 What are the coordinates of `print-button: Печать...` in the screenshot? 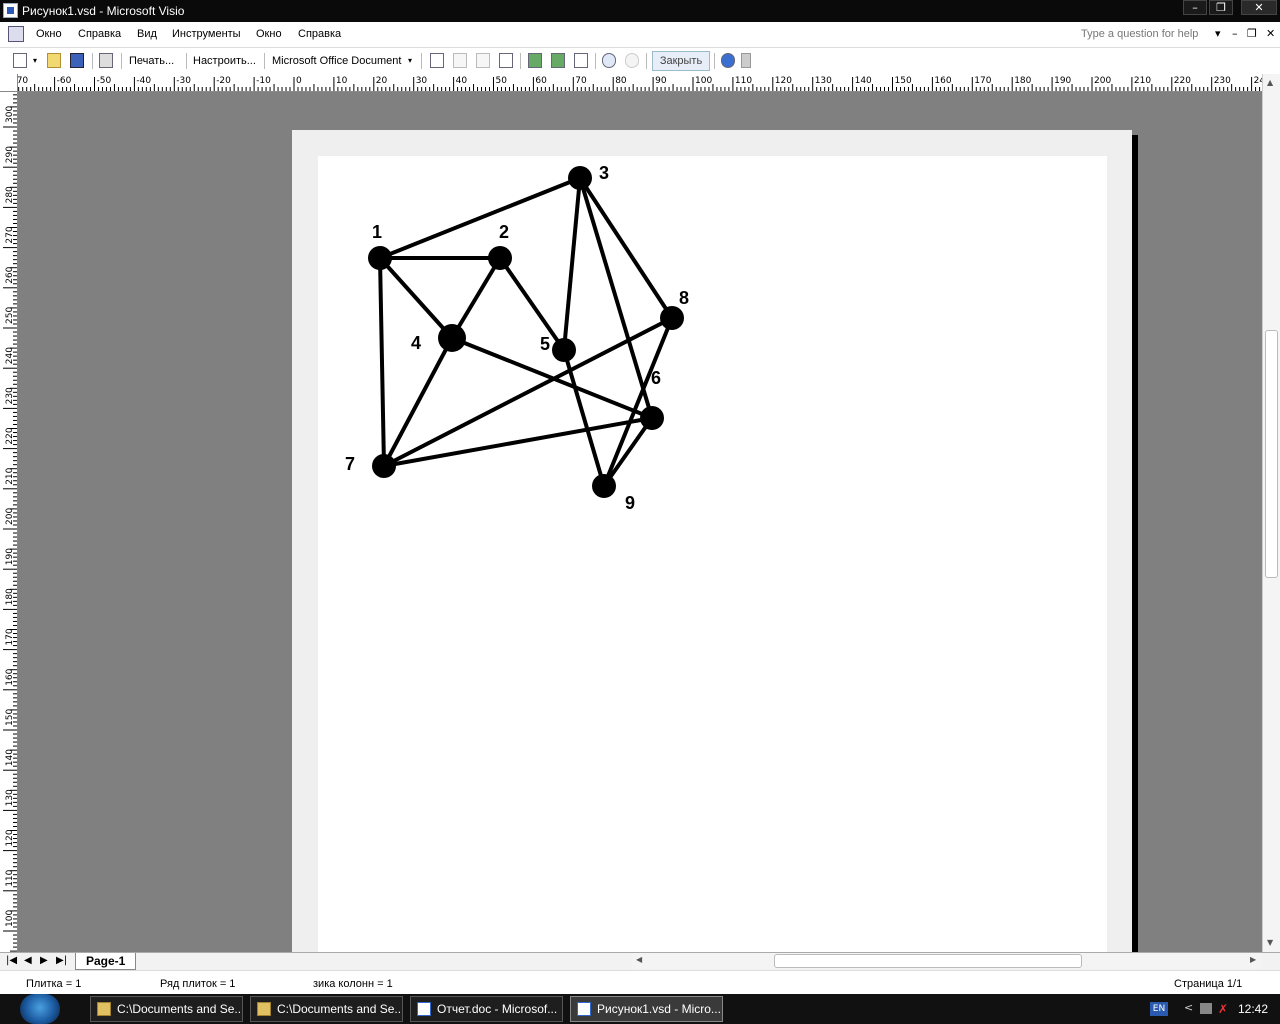 It's located at (151, 61).